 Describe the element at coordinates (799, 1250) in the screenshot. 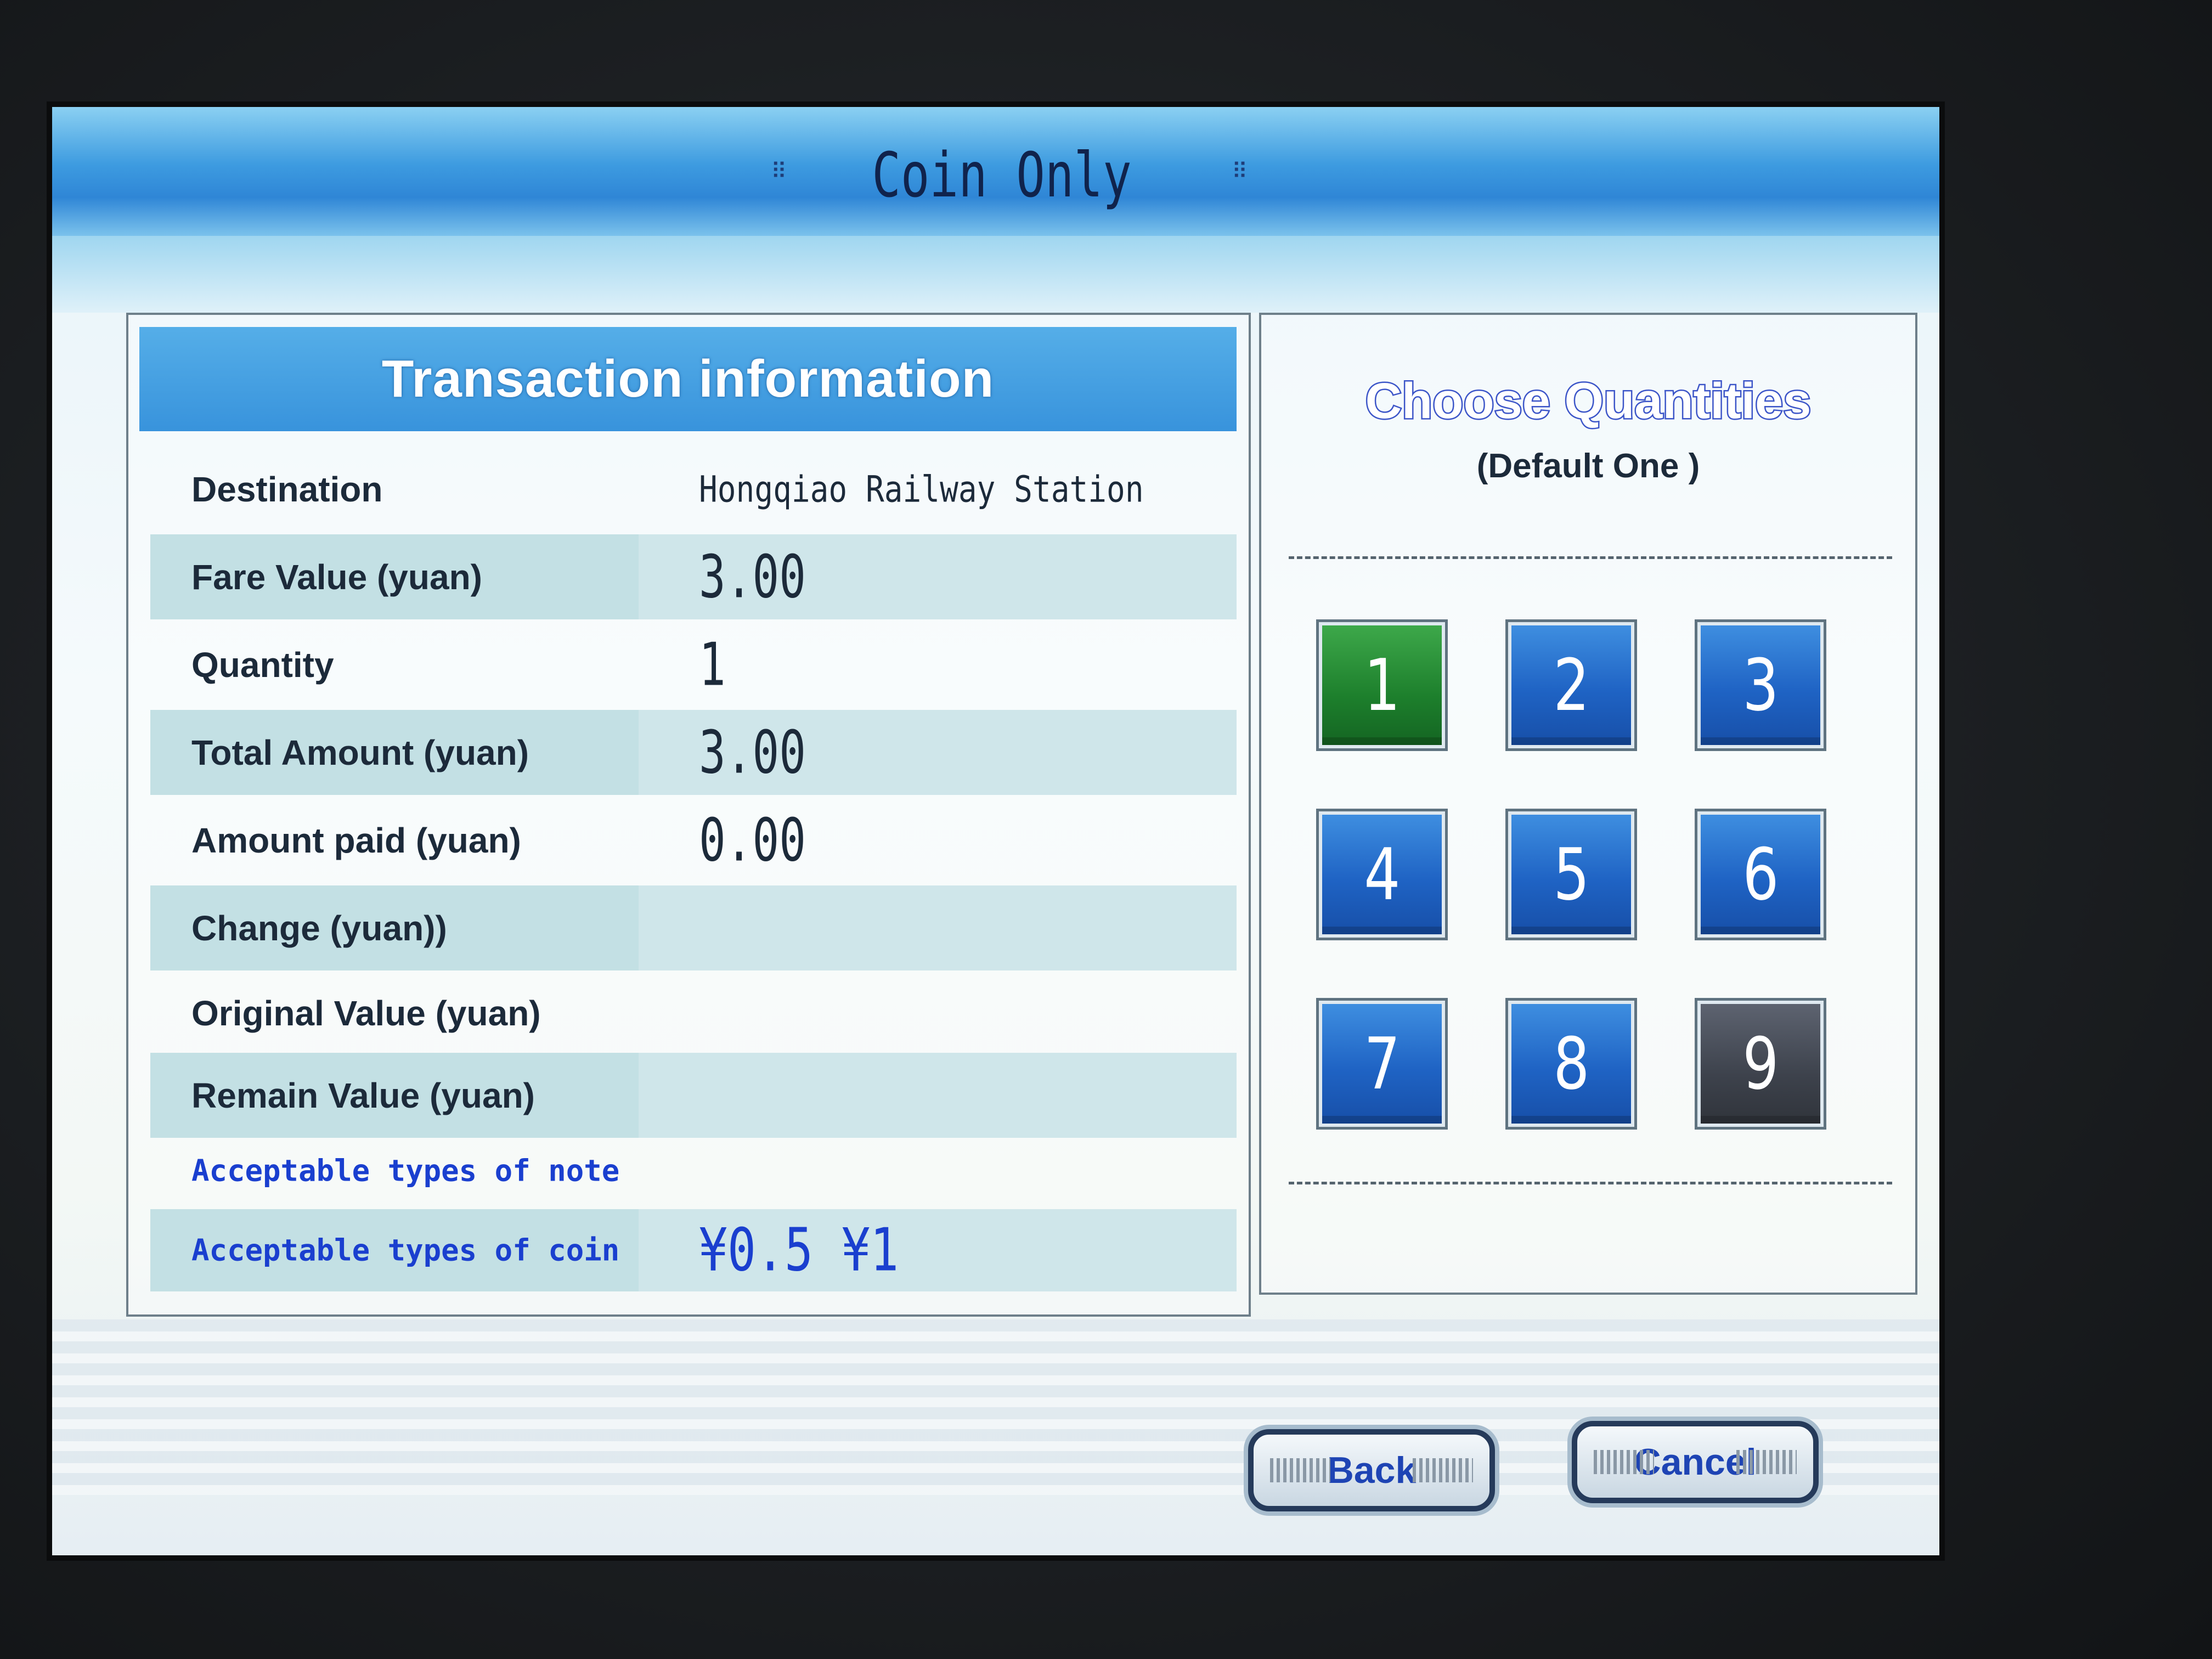

I see `row-value: ¥0.5 ¥1` at that location.